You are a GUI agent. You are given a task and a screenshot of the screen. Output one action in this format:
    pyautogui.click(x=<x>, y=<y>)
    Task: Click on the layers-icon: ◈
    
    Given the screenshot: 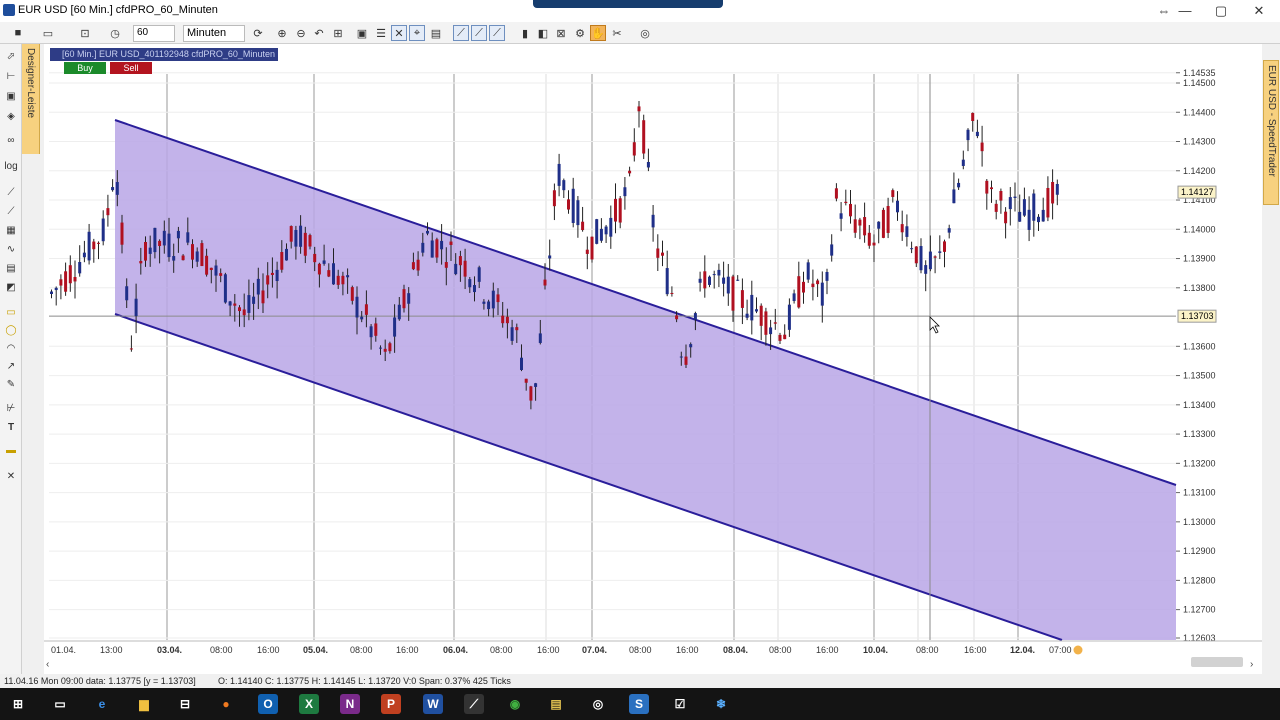 What is the action you would take?
    pyautogui.click(x=11, y=117)
    